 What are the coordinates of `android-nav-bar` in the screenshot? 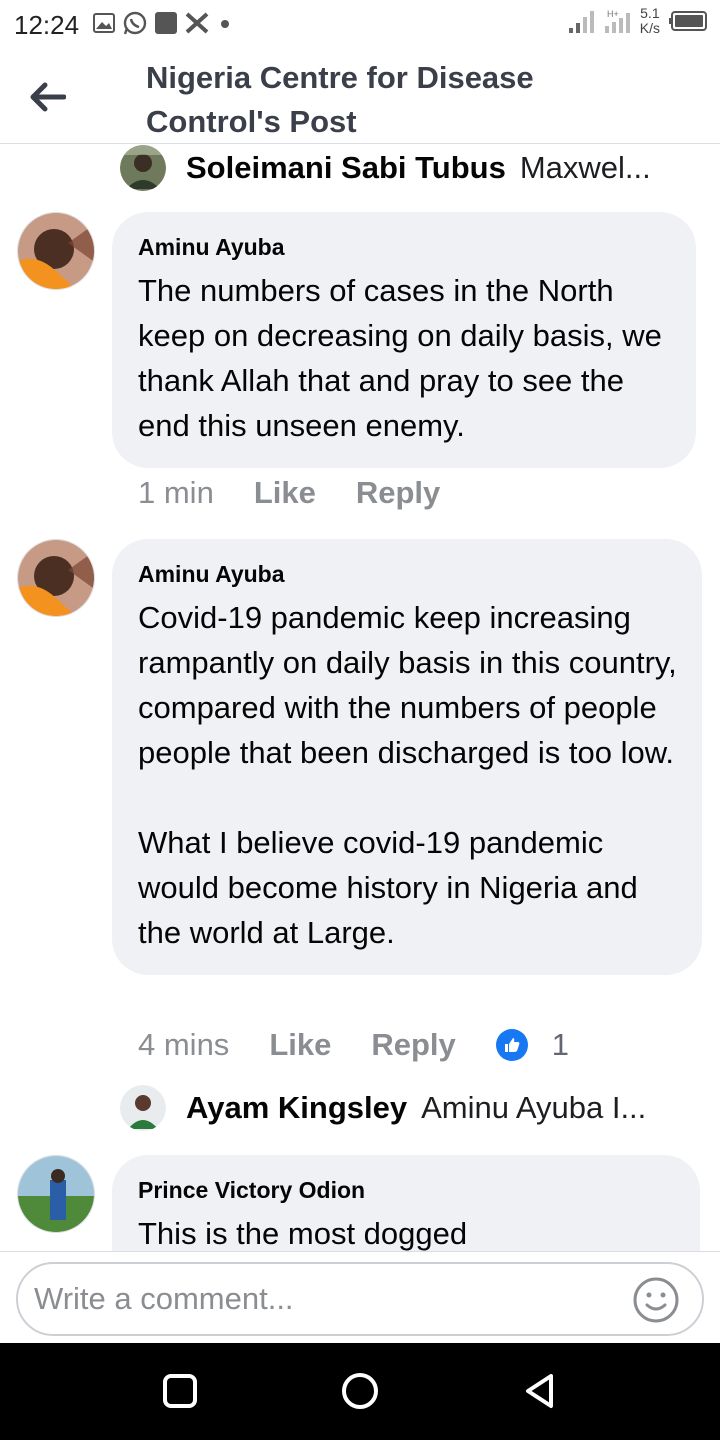 It's located at (360, 1391).